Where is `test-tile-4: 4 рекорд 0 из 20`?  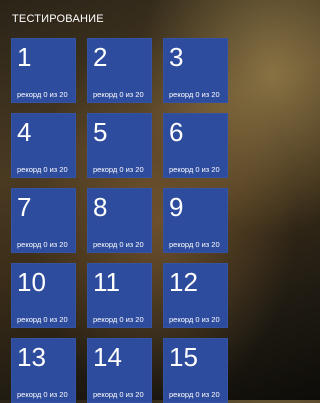
test-tile-4: 4 рекорд 0 из 20 is located at coordinates (43, 145).